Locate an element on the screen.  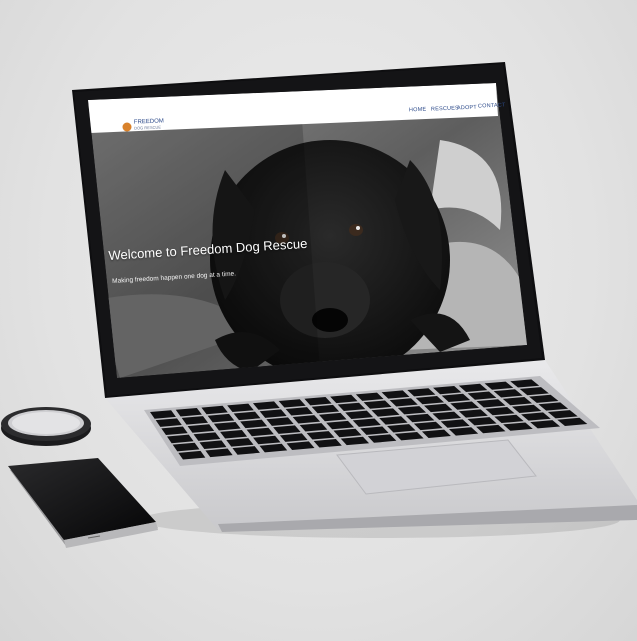
nav-home: HOME is located at coordinates (418, 110).